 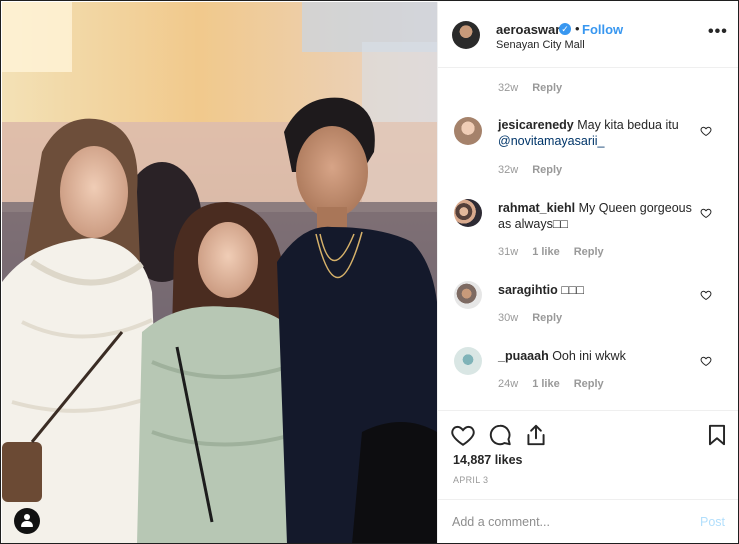 What do you see at coordinates (540, 45) in the screenshot?
I see `post-location: Senayan City Mall` at bounding box center [540, 45].